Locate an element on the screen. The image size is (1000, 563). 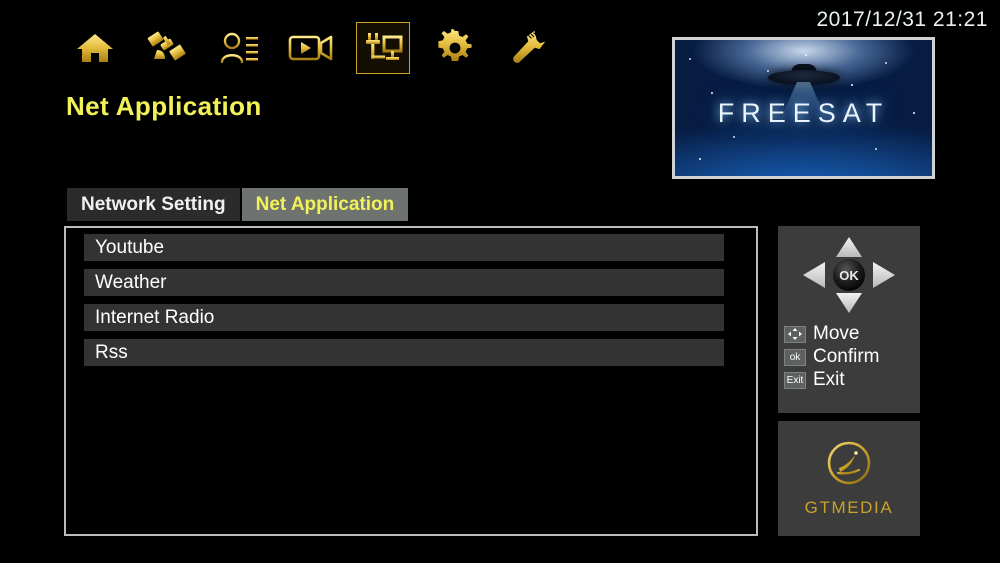
nav-item-satellite is located at coordinates (167, 48).